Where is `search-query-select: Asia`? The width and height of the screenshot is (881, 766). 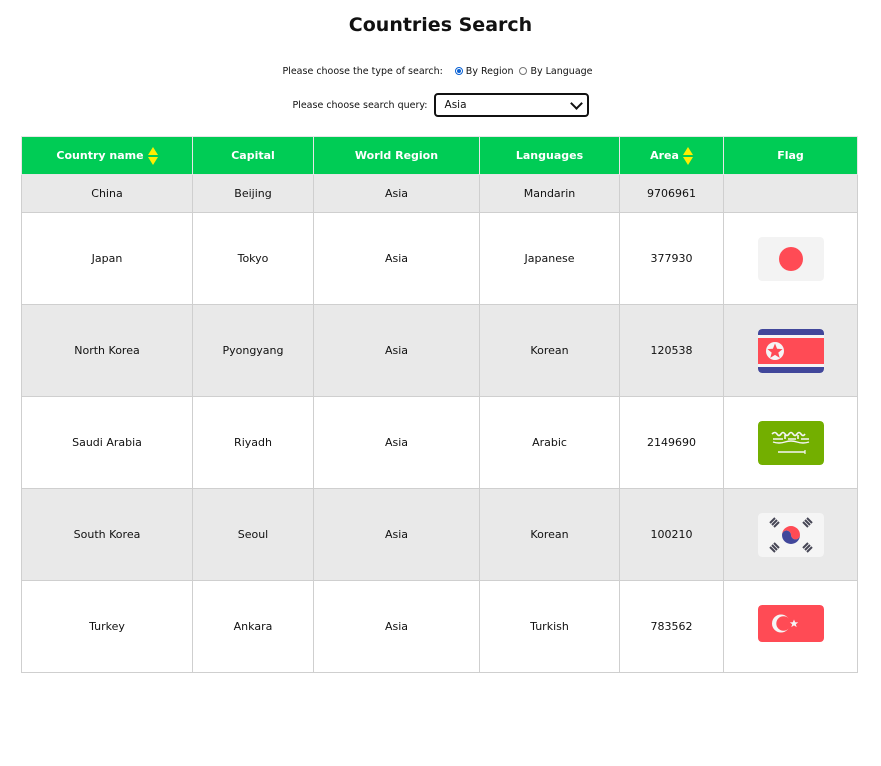 search-query-select: Asia is located at coordinates (511, 105).